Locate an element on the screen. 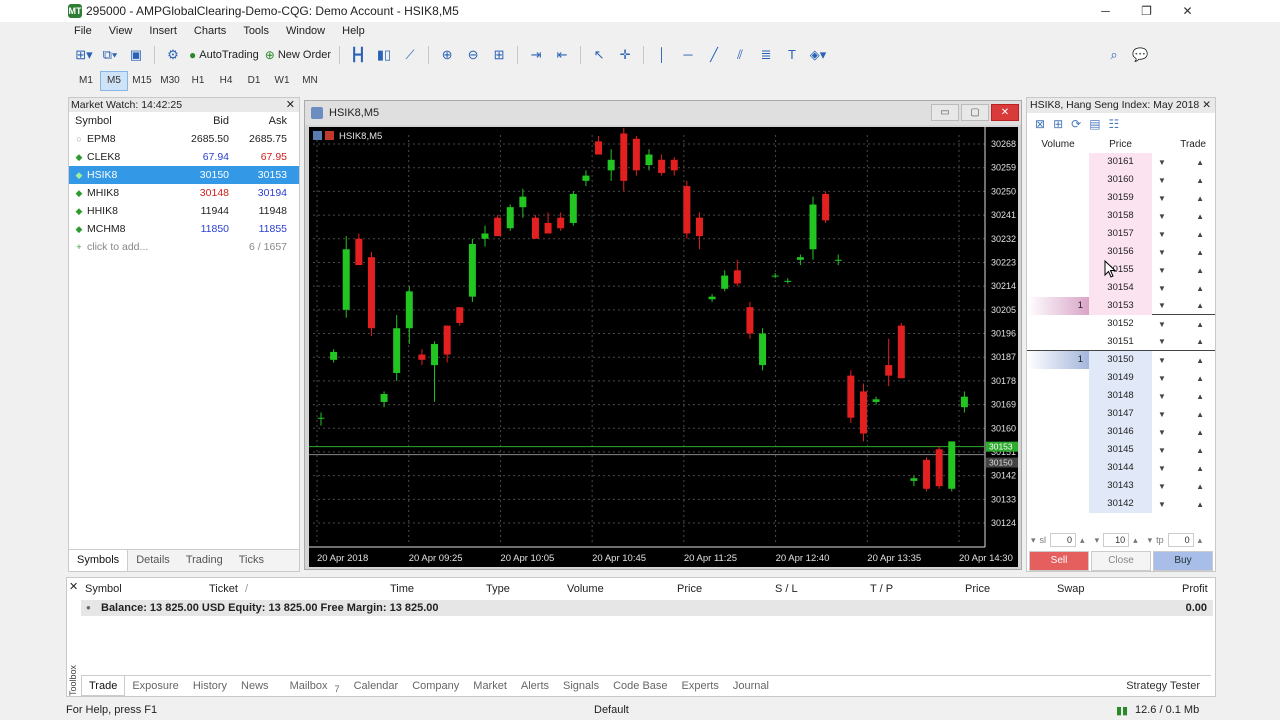 This screenshot has height=720, width=1280. dom-price-cell: 30150 is located at coordinates (1120, 360).